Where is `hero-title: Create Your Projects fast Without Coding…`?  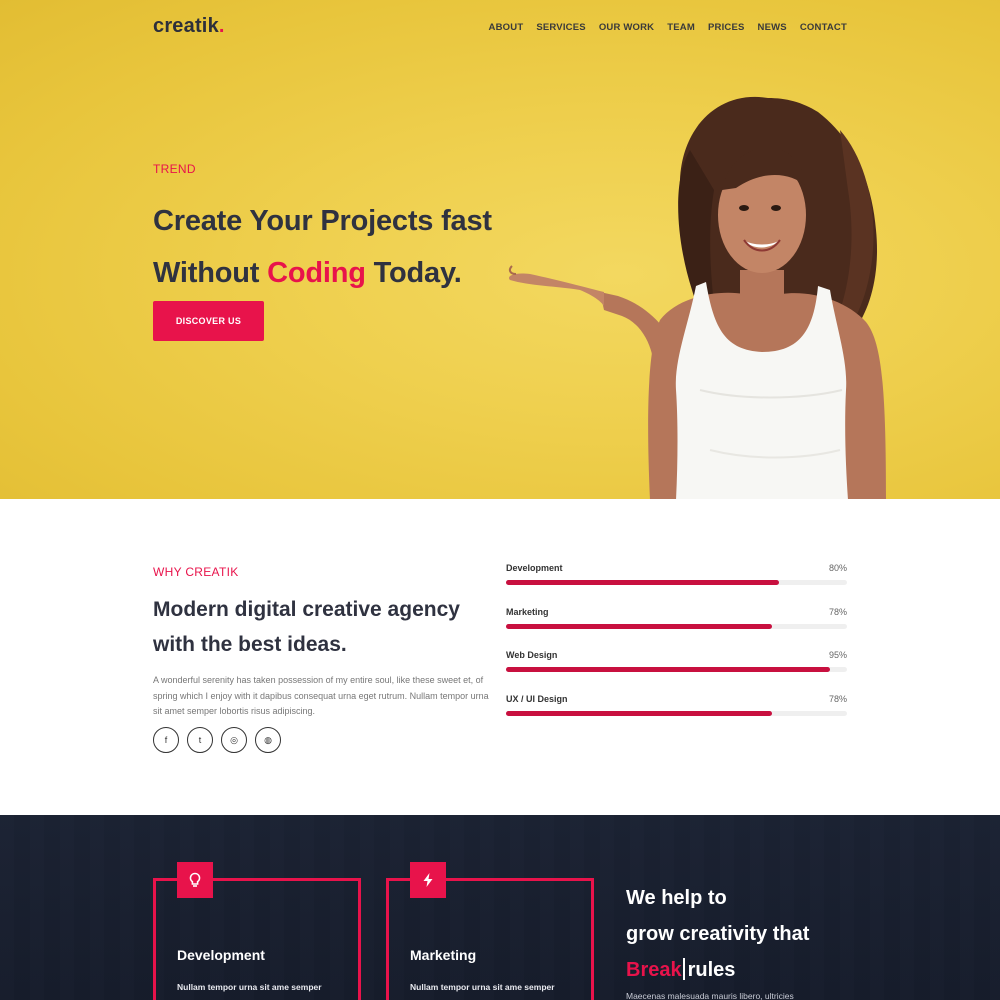
hero-title: Create Your Projects fast Without Coding… is located at coordinates (322, 247).